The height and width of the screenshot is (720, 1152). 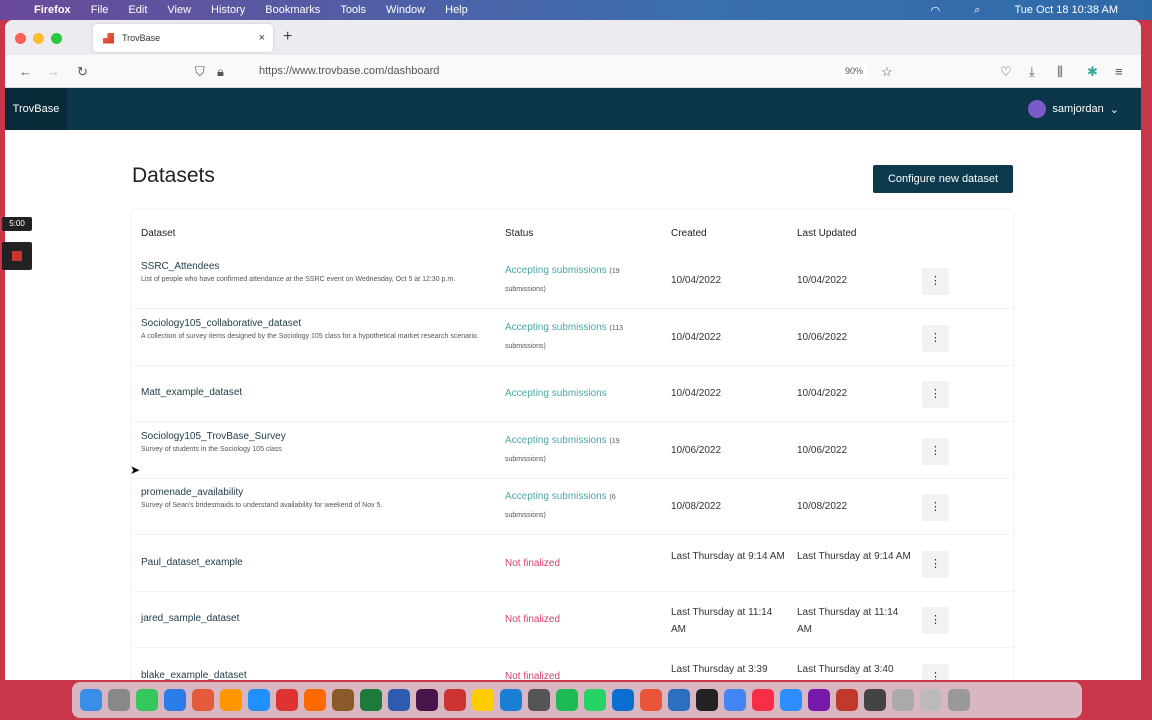 I want to click on username: samjordan, so click(x=1078, y=109).